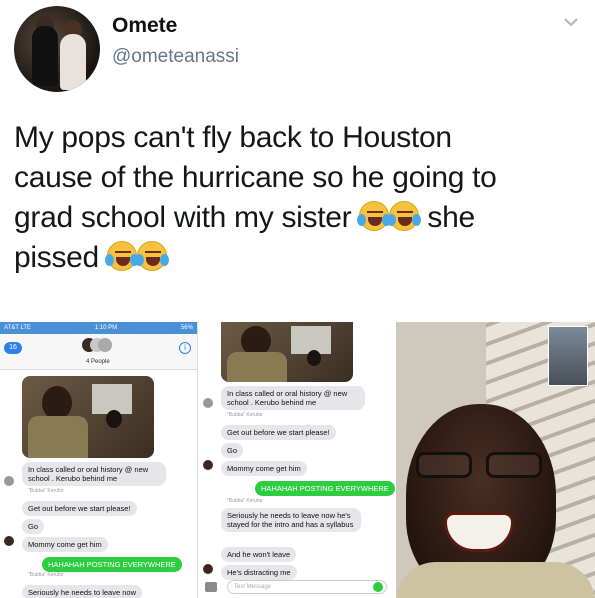 Image resolution: width=595 pixels, height=598 pixels. What do you see at coordinates (57, 49) in the screenshot?
I see `avatar` at bounding box center [57, 49].